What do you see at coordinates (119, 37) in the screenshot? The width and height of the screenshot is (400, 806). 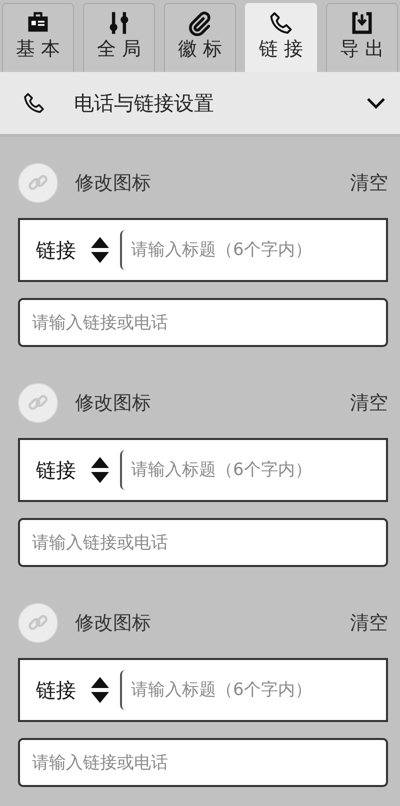 I see `tab: 全 局` at bounding box center [119, 37].